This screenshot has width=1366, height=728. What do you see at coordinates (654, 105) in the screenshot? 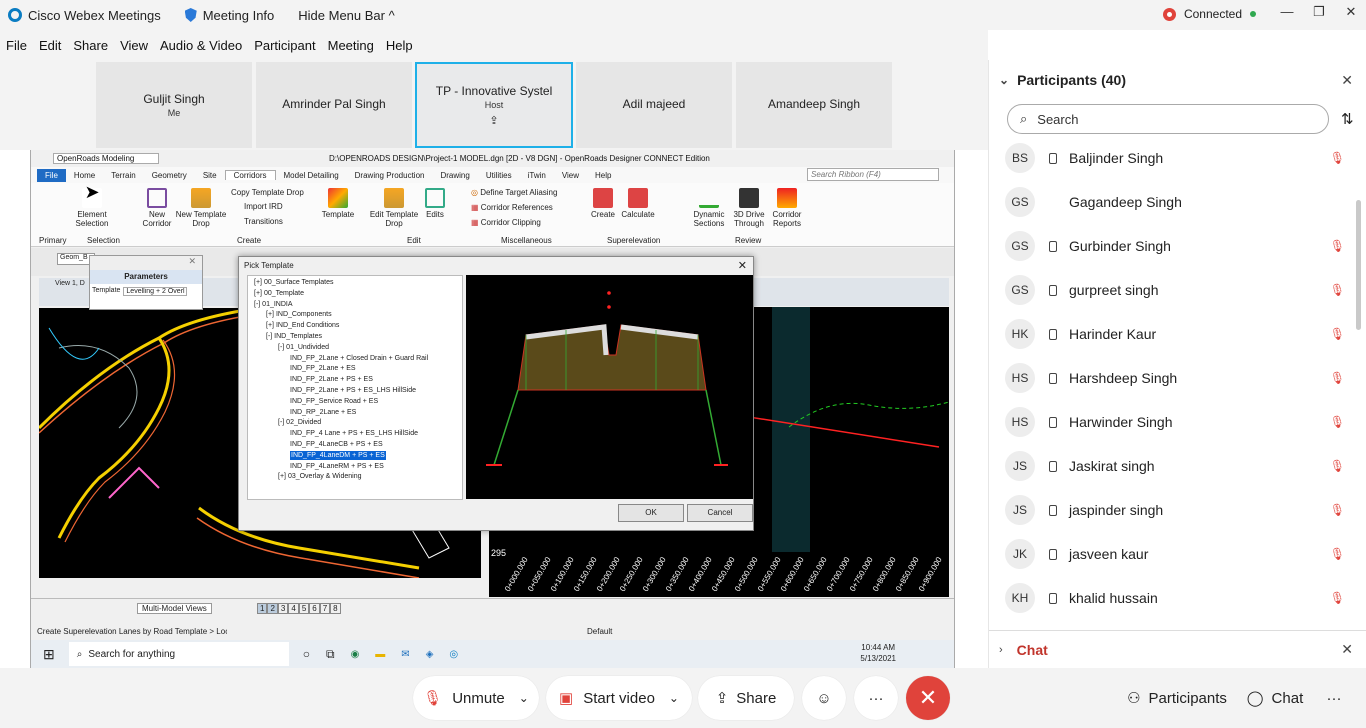
I see `video-tile: Adil majeed` at bounding box center [654, 105].